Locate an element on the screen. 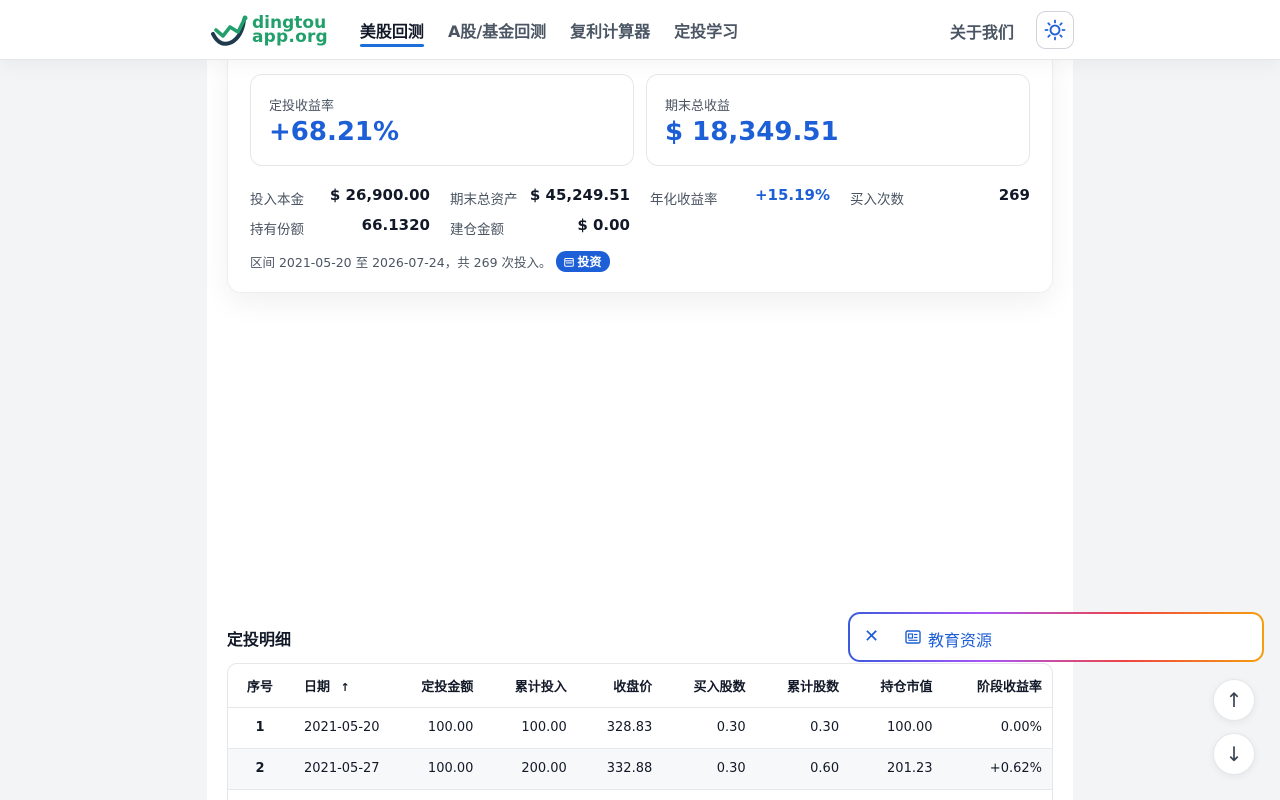 The height and width of the screenshot is (800, 1280). stat-label: 持有份额 is located at coordinates (277, 230).